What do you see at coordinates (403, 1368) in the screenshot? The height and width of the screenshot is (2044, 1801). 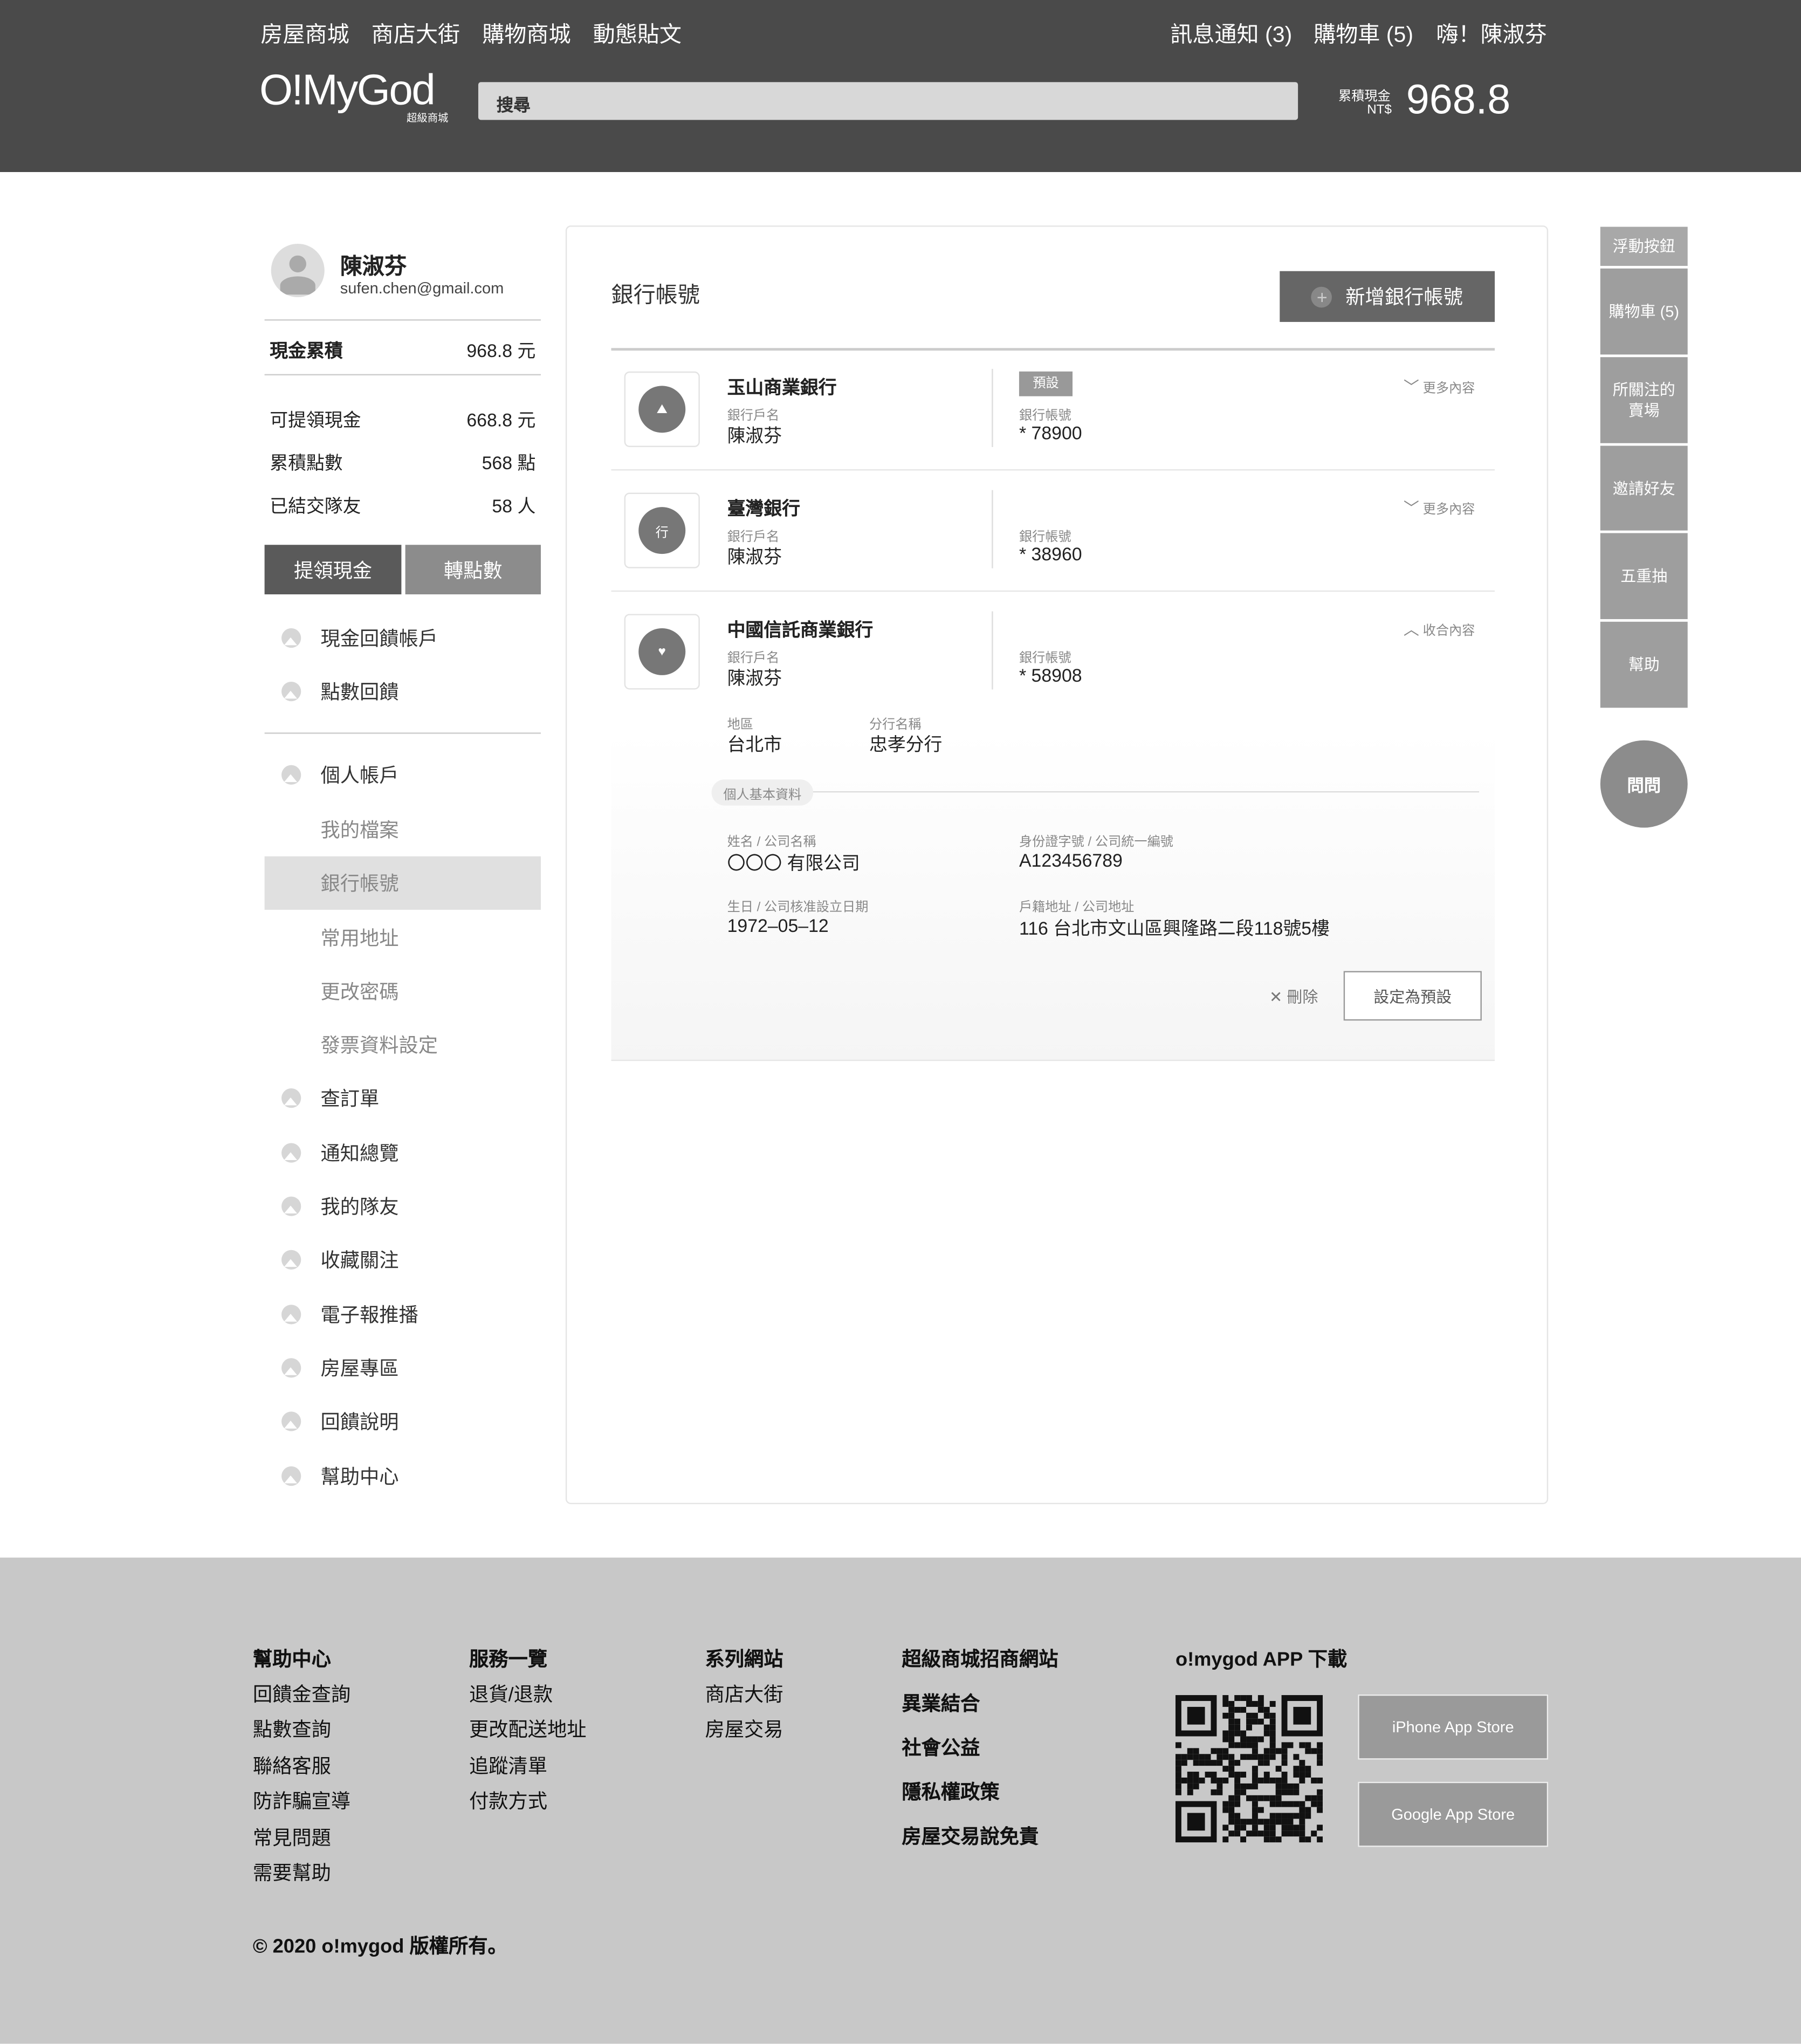 I see `menu-house: 房屋專區` at bounding box center [403, 1368].